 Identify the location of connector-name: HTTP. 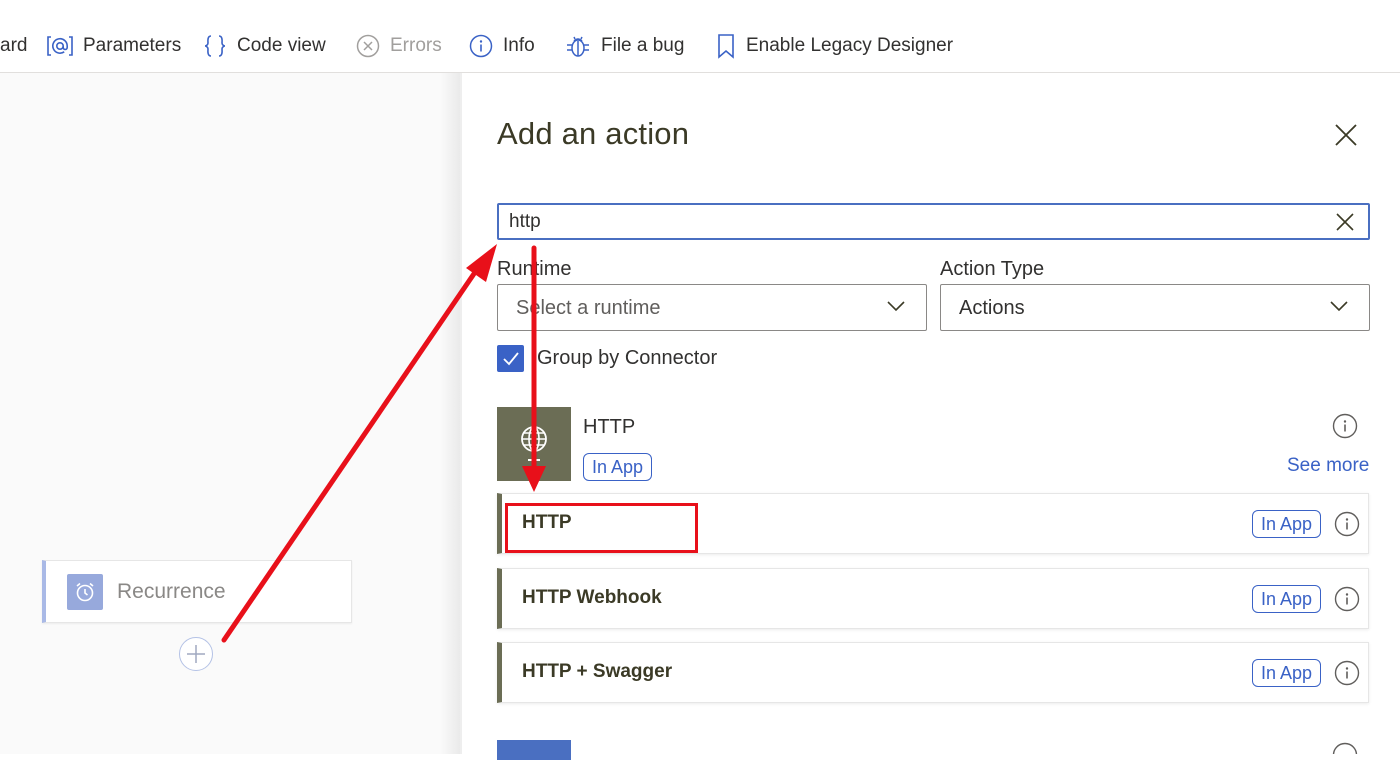
(609, 427).